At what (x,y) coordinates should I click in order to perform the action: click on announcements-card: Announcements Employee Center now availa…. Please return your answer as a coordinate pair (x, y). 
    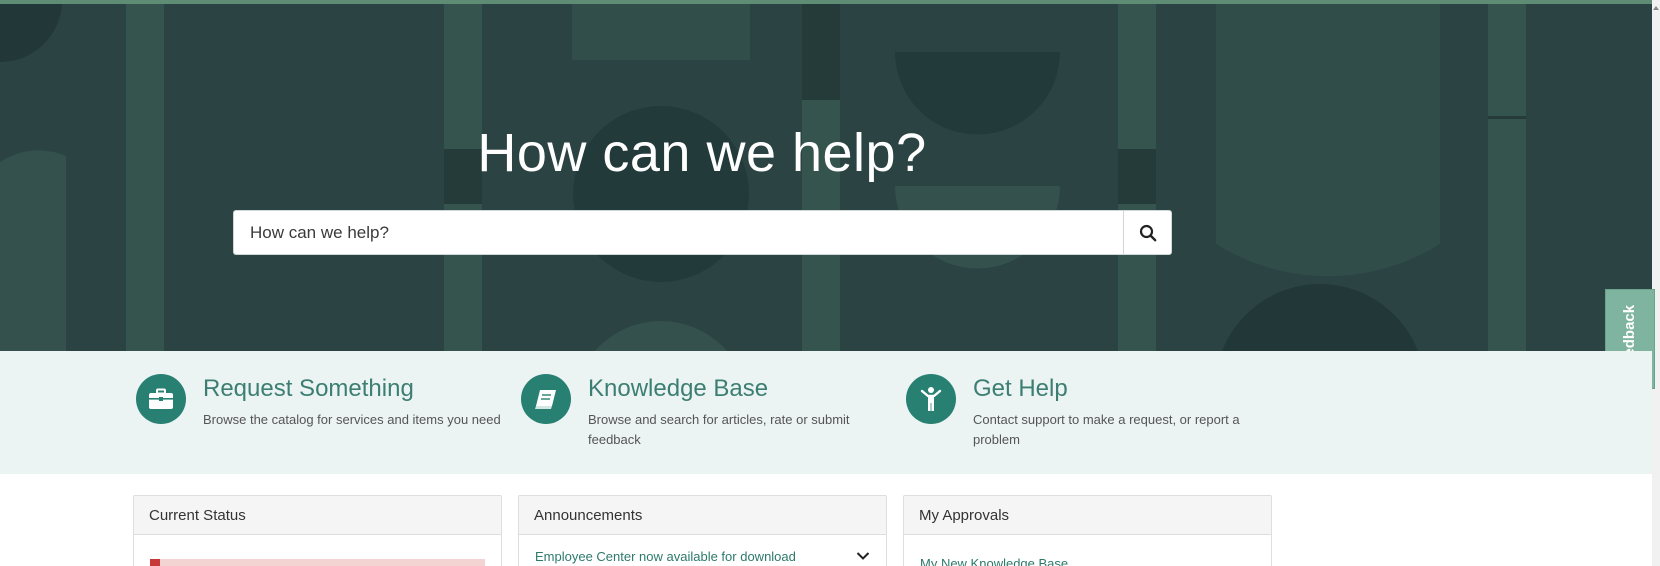
    Looking at the image, I should click on (702, 530).